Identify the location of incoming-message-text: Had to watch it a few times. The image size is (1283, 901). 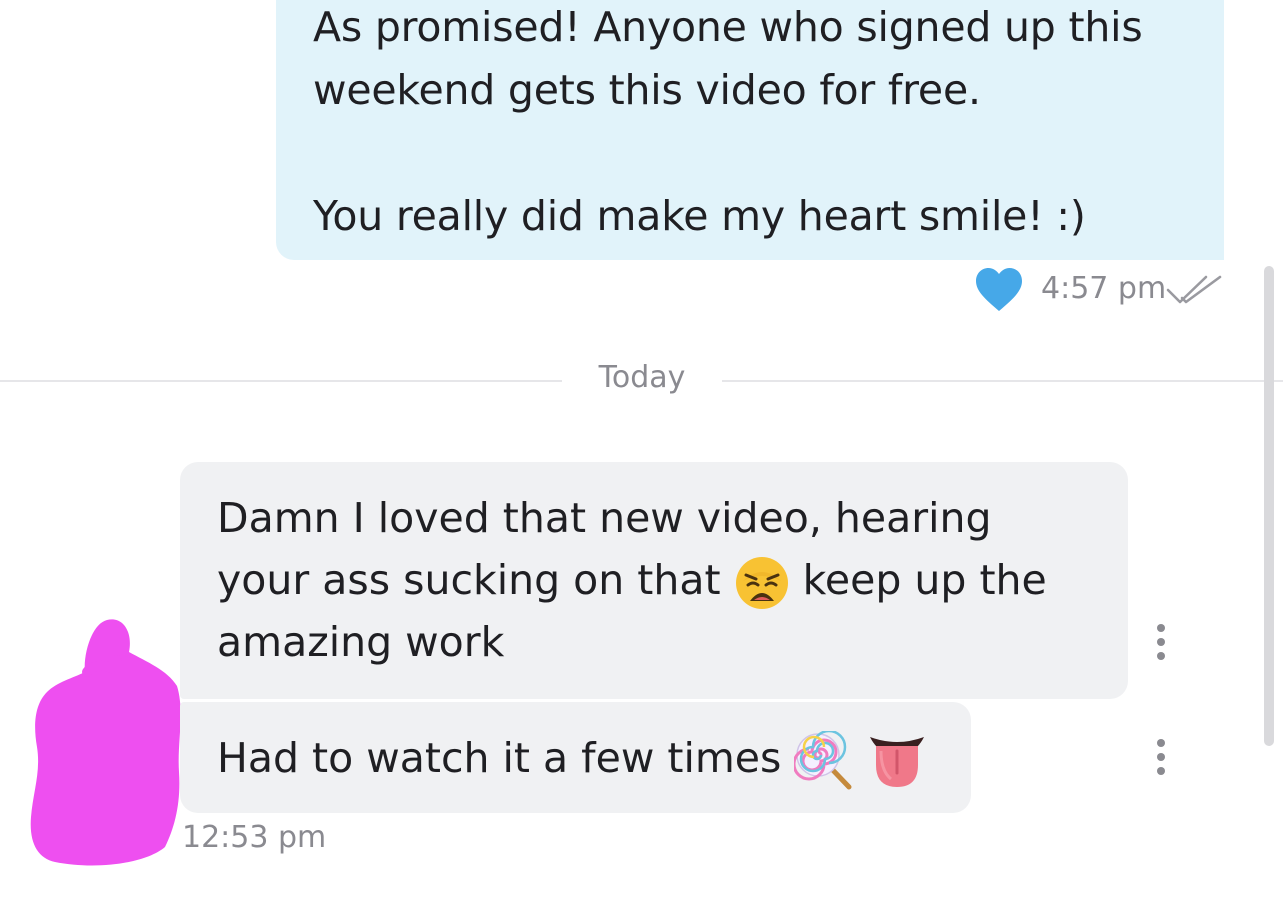
(499, 758).